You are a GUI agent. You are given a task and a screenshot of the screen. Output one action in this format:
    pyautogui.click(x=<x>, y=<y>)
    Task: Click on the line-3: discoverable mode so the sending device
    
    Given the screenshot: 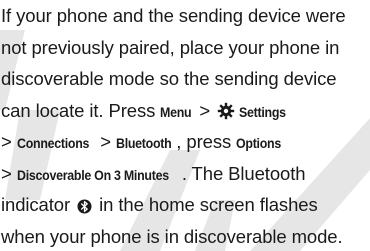 What is the action you would take?
    pyautogui.click(x=185, y=79)
    